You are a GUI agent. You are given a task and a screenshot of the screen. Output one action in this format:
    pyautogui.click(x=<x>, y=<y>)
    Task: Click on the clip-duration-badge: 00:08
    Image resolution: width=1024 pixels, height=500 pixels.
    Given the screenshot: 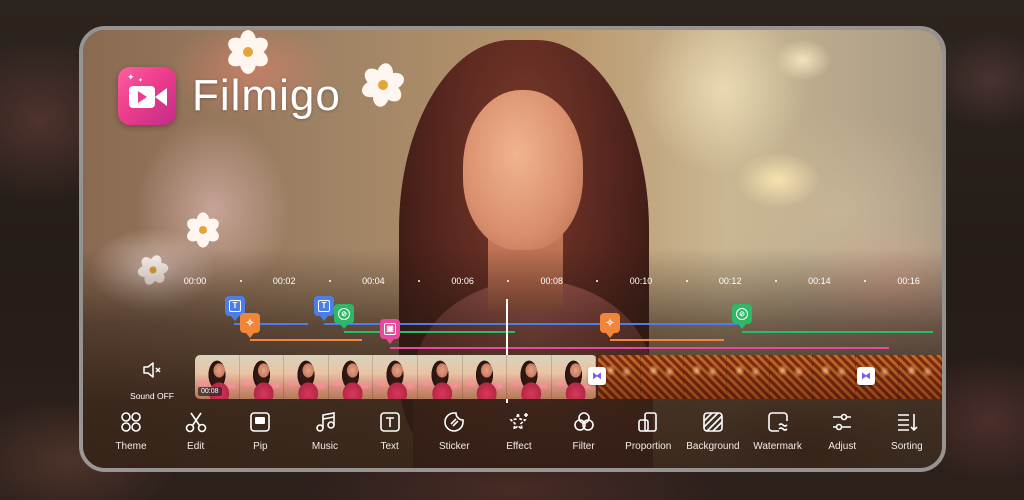 What is the action you would take?
    pyautogui.click(x=210, y=391)
    